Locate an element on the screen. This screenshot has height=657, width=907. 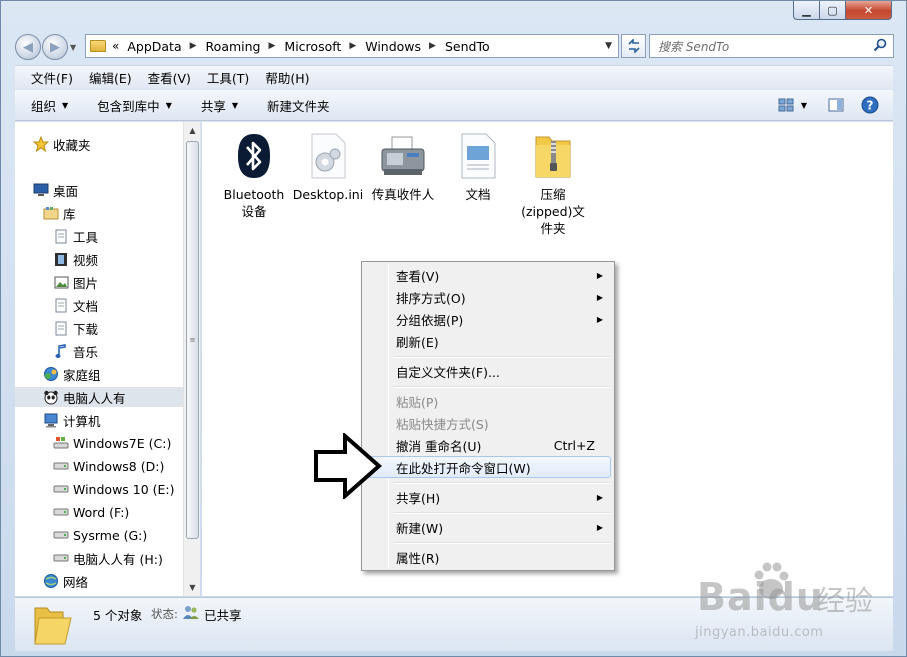
search-input: 搜索 SendTo is located at coordinates (771, 46).